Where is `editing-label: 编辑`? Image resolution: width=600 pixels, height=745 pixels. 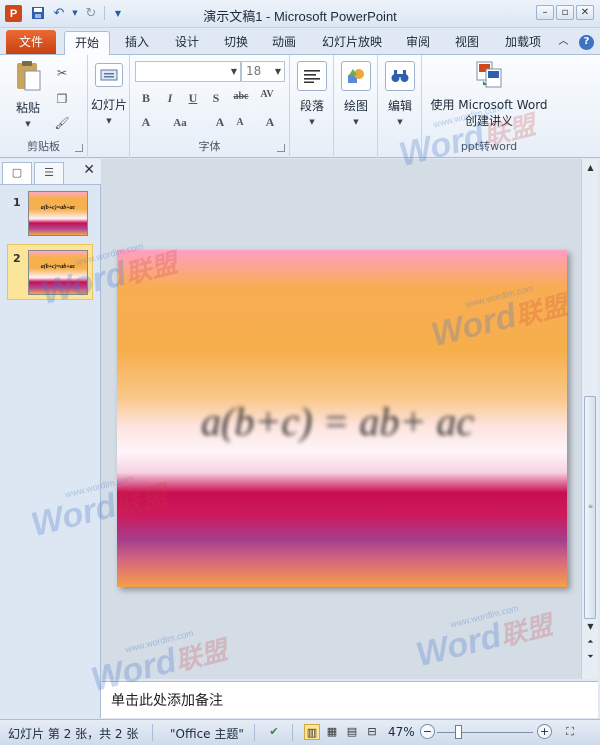 editing-label: 编辑 is located at coordinates (399, 106).